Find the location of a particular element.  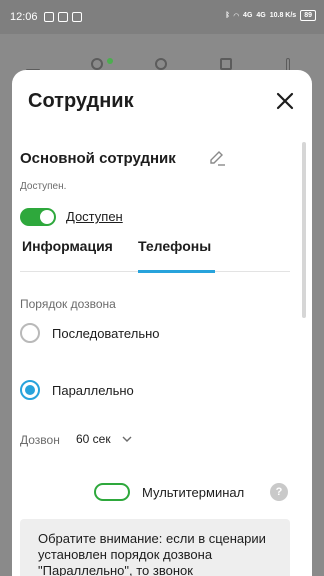

online-dot is located at coordinates (110, 61).